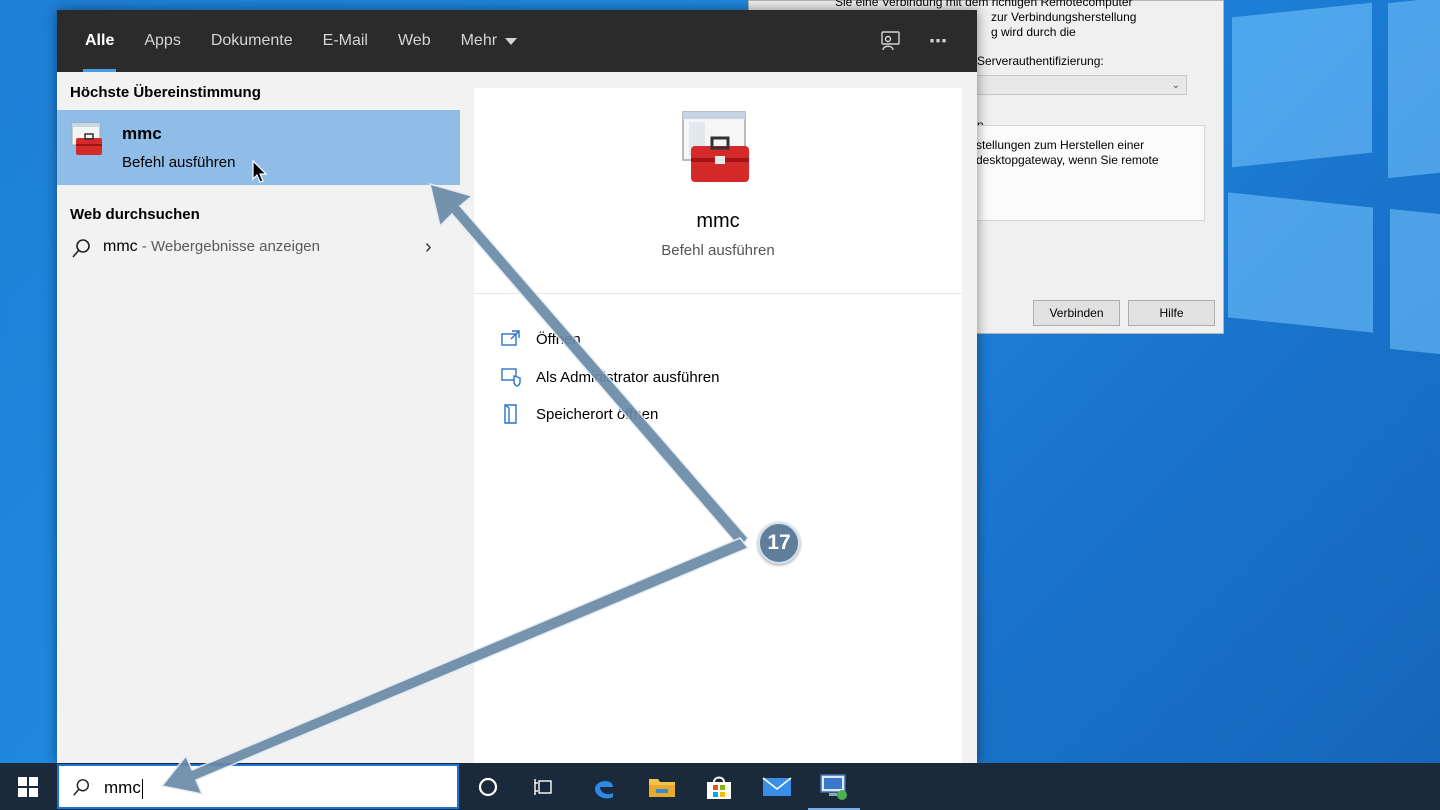  I want to click on tab-label: Web, so click(414, 40).